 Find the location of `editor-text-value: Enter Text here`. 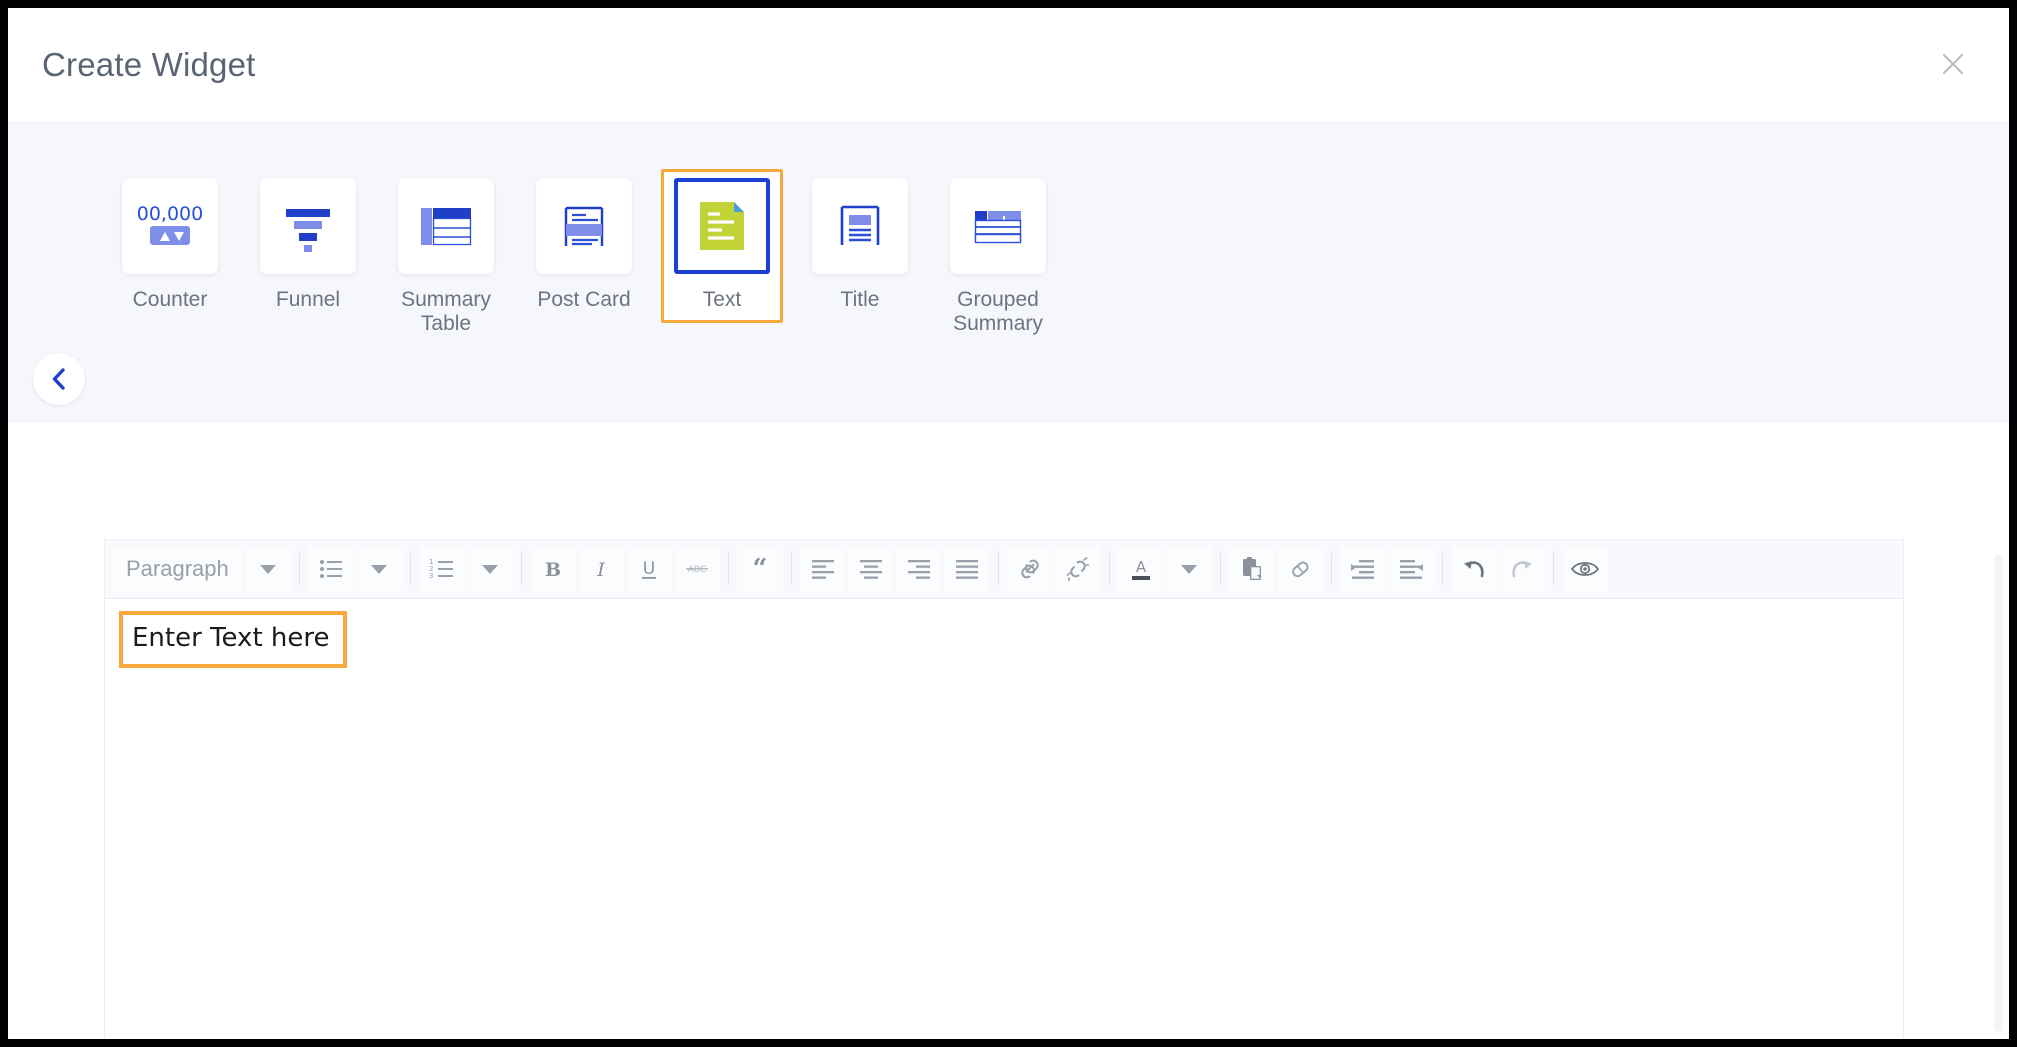

editor-text-value: Enter Text here is located at coordinates (231, 638).